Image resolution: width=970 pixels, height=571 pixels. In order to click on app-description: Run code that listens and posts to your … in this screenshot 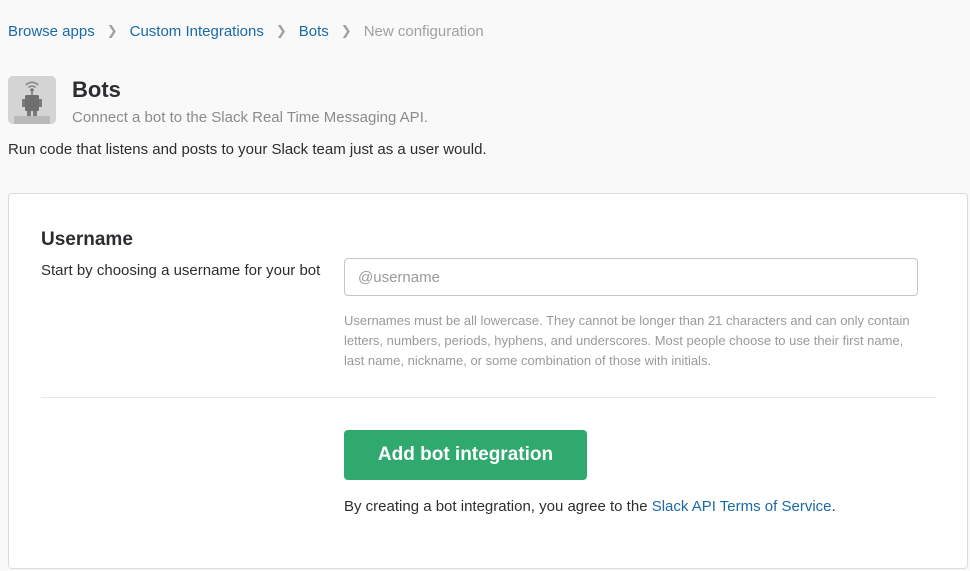, I will do `click(247, 149)`.